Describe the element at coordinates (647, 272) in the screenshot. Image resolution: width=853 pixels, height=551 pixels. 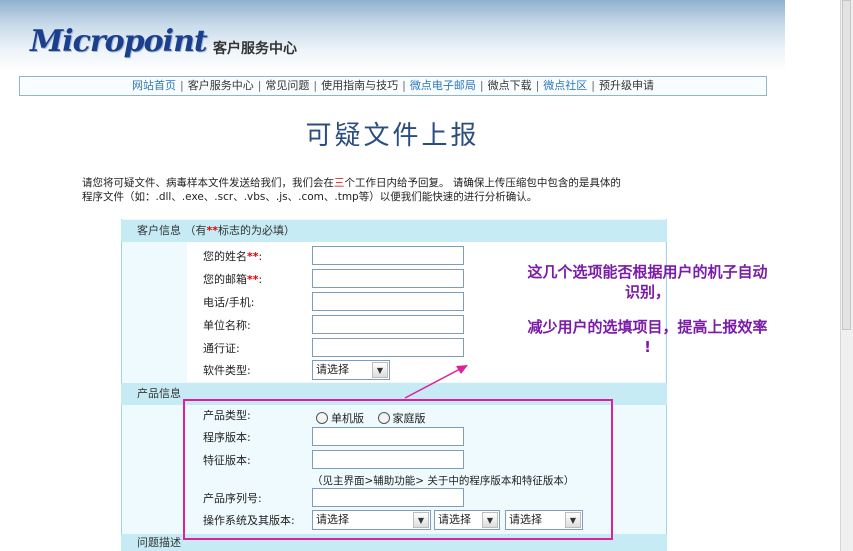
I see `annotation-line1: 这几个选项能否根据用户的机子自动` at that location.